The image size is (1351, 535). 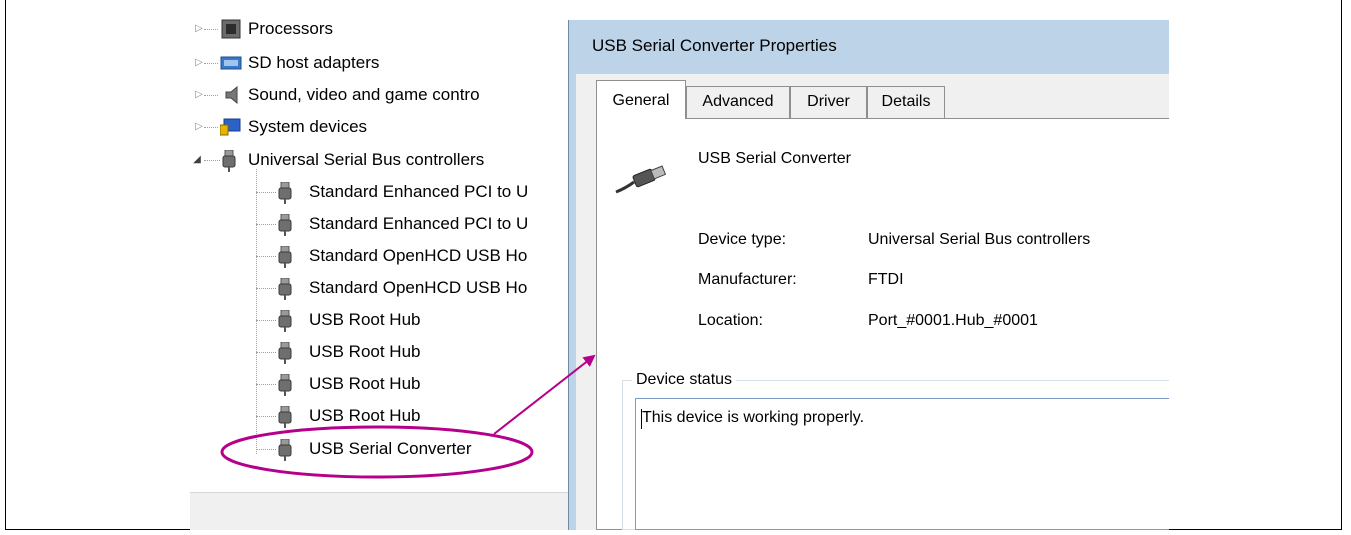 What do you see at coordinates (231, 29) in the screenshot?
I see `processor-icon` at bounding box center [231, 29].